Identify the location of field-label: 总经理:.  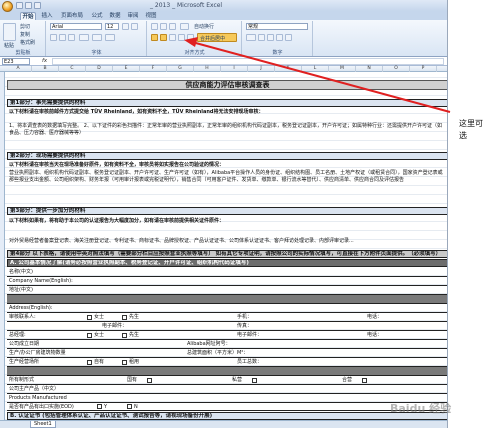
(17, 335).